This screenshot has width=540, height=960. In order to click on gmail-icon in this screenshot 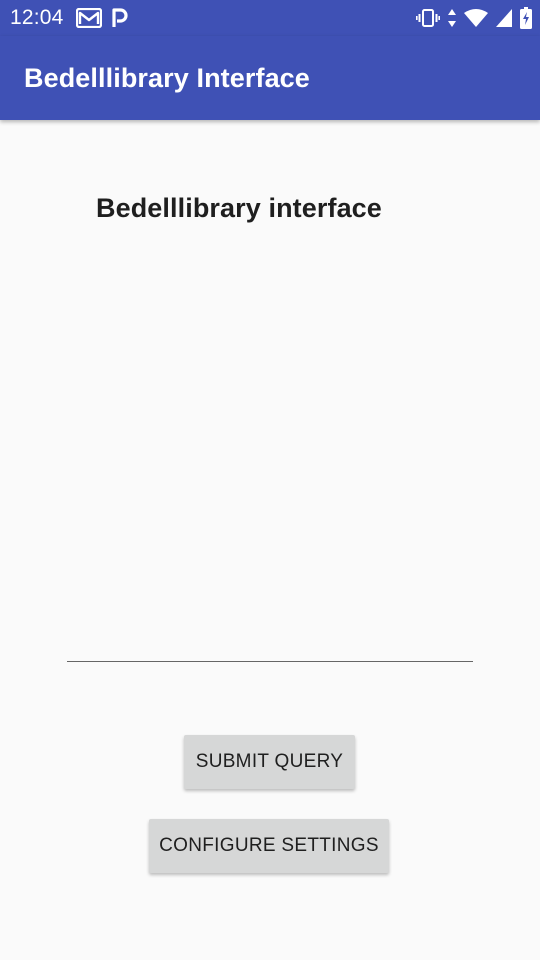, I will do `click(89, 18)`.